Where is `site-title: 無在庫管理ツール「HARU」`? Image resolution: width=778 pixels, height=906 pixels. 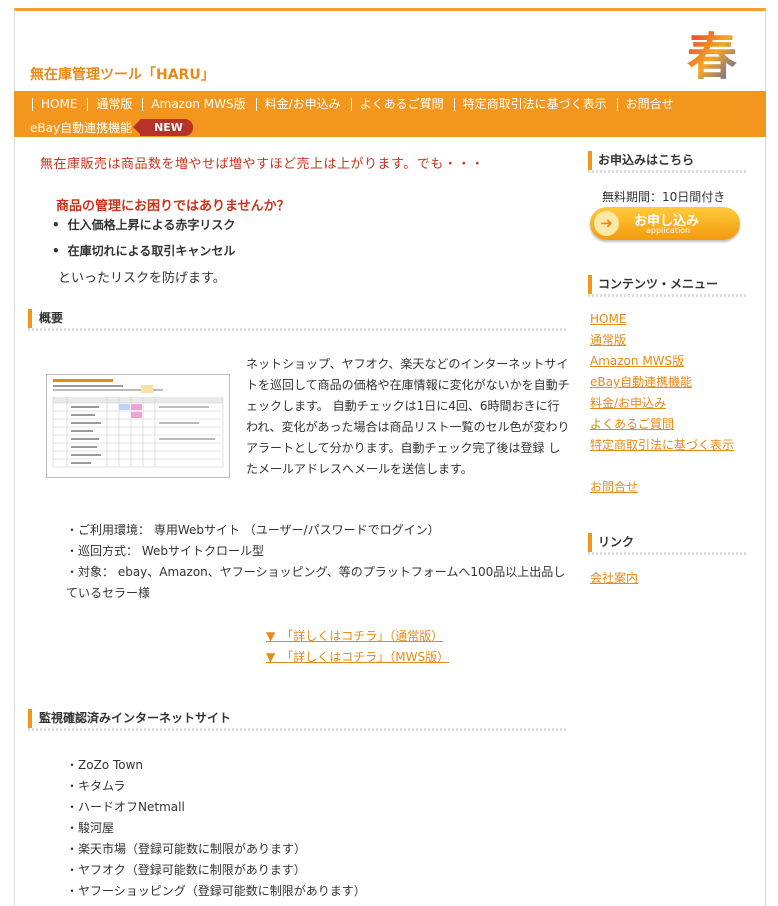
site-title: 無在庫管理ツール「HARU」 is located at coordinates (122, 74).